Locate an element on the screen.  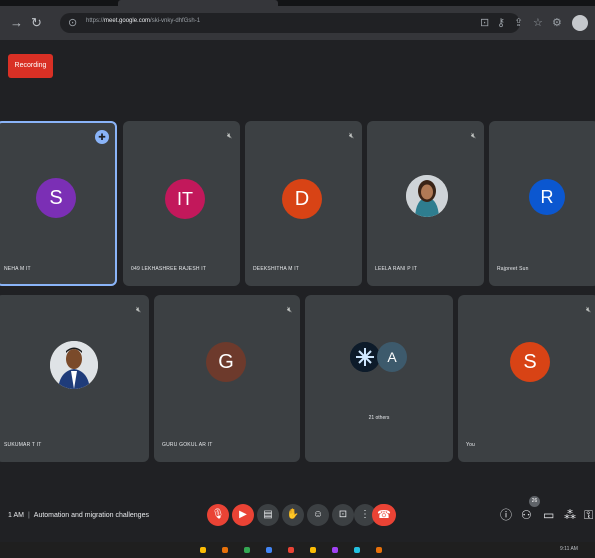
participant-name: You is located at coordinates (471, 445).